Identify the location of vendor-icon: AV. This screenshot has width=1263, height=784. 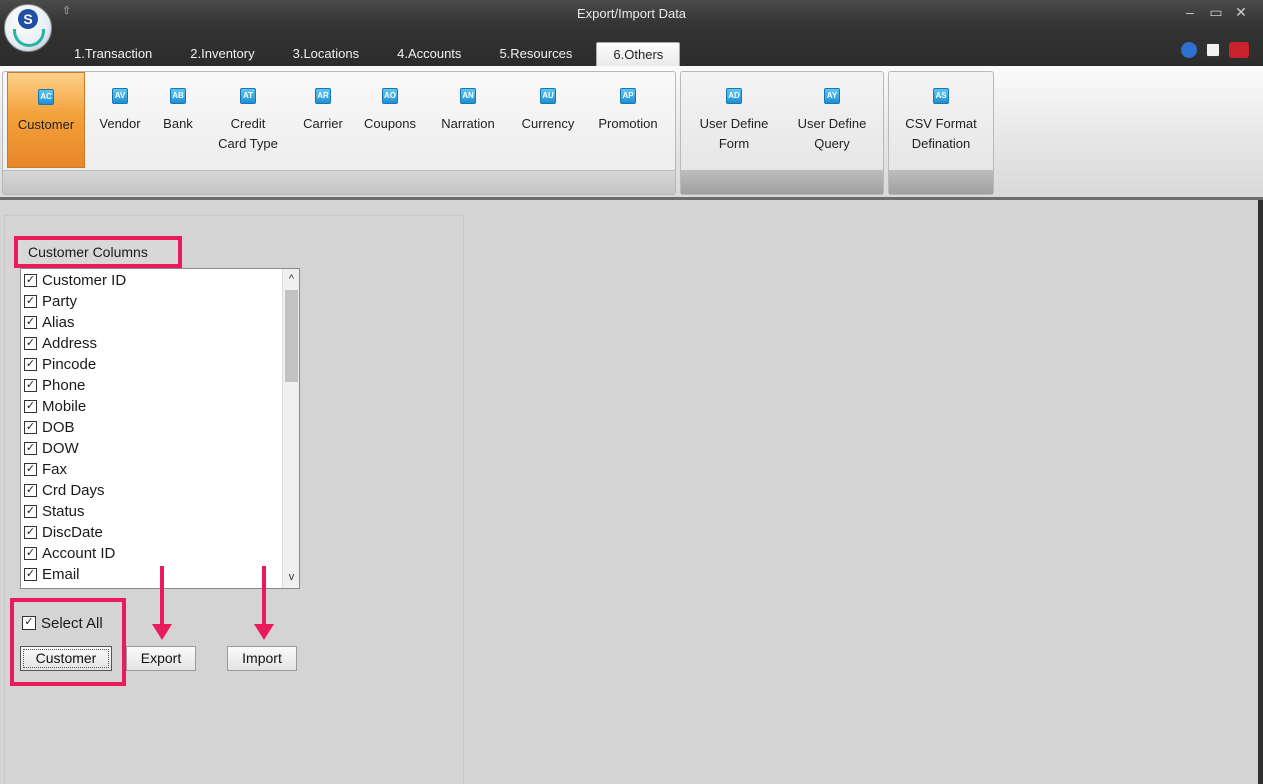
(120, 96).